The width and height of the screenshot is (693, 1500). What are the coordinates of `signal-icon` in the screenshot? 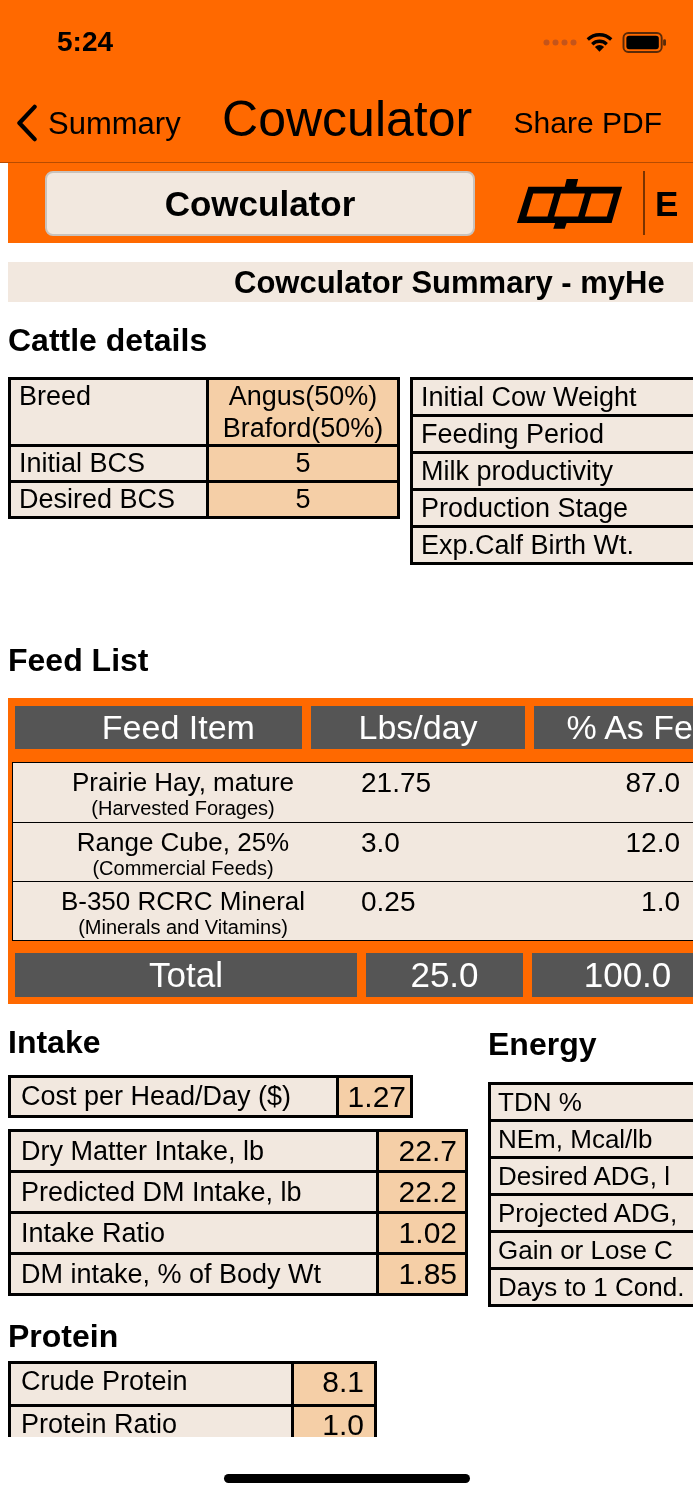 It's located at (560, 42).